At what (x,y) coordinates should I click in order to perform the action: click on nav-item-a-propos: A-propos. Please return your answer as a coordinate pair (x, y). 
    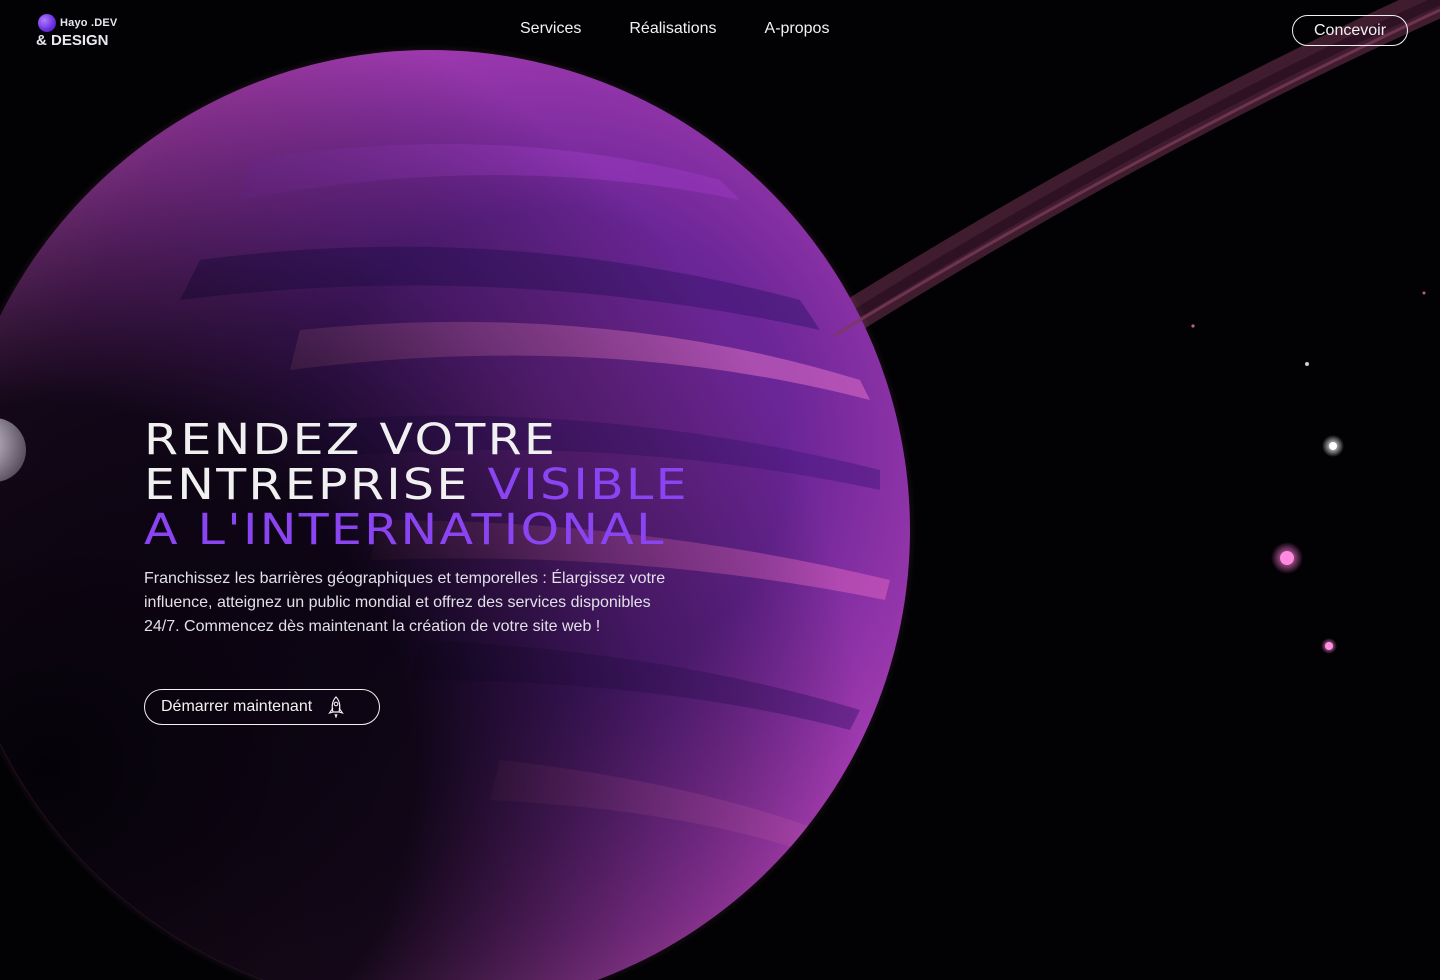
    Looking at the image, I should click on (797, 29).